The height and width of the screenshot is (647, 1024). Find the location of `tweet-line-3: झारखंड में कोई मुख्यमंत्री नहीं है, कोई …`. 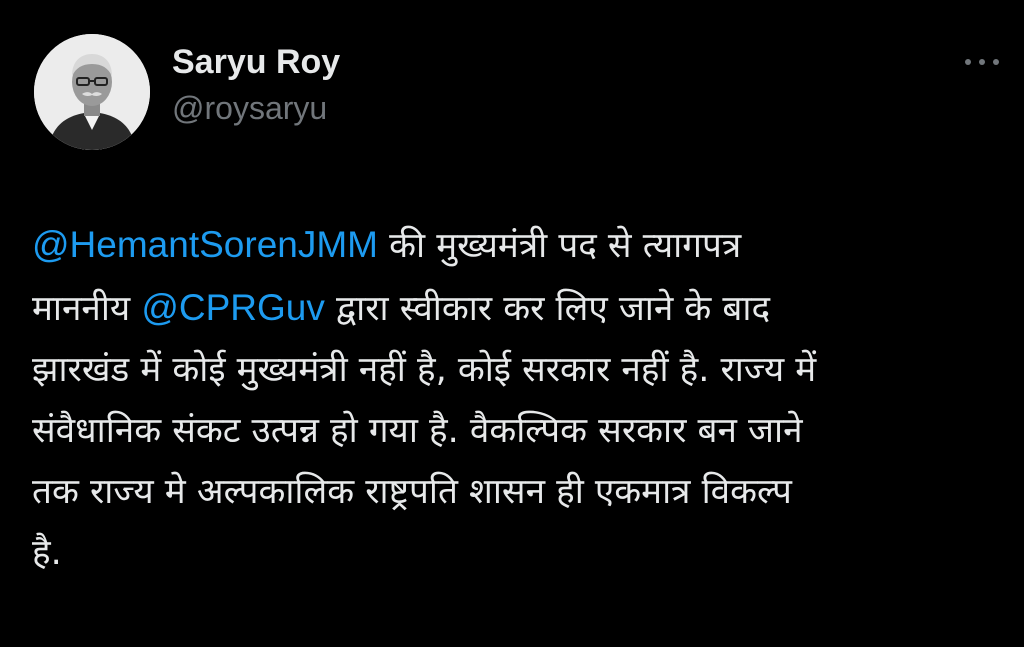

tweet-line-3: झारखंड में कोई मुख्यमंत्री नहीं है, कोई … is located at coordinates (424, 370).